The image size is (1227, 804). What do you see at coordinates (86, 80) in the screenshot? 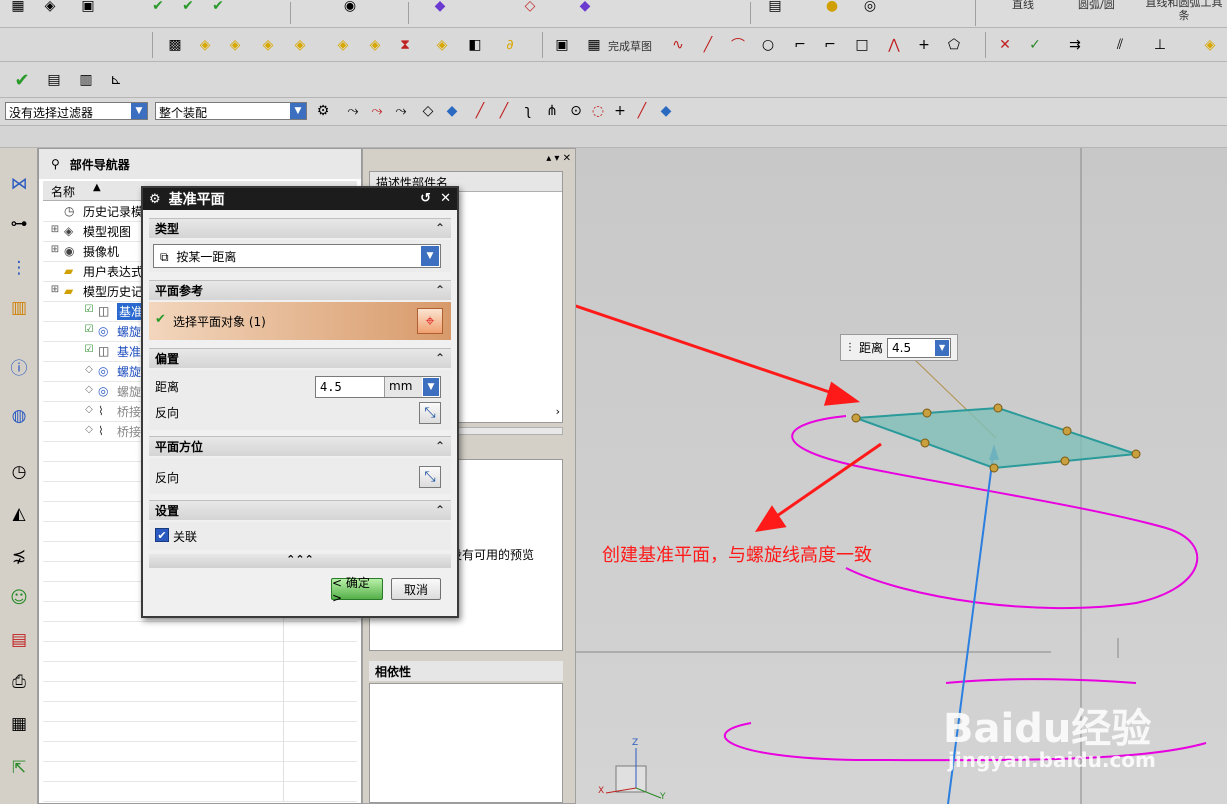
I see `list-icon: ▥` at bounding box center [86, 80].